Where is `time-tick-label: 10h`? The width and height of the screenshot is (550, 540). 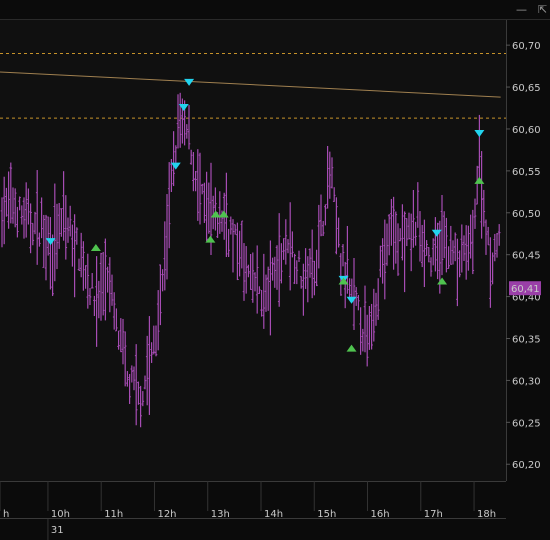 time-tick-label: 10h is located at coordinates (60, 514).